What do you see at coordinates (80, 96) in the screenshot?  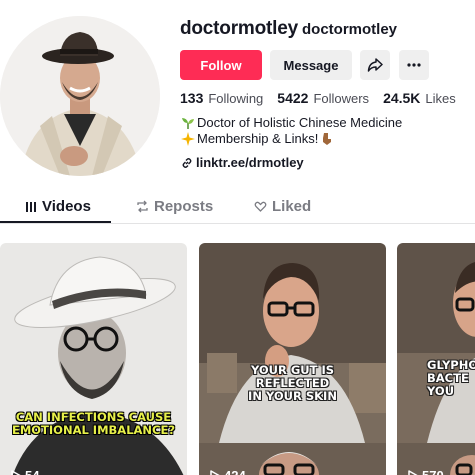 I see `profile-avatar` at bounding box center [80, 96].